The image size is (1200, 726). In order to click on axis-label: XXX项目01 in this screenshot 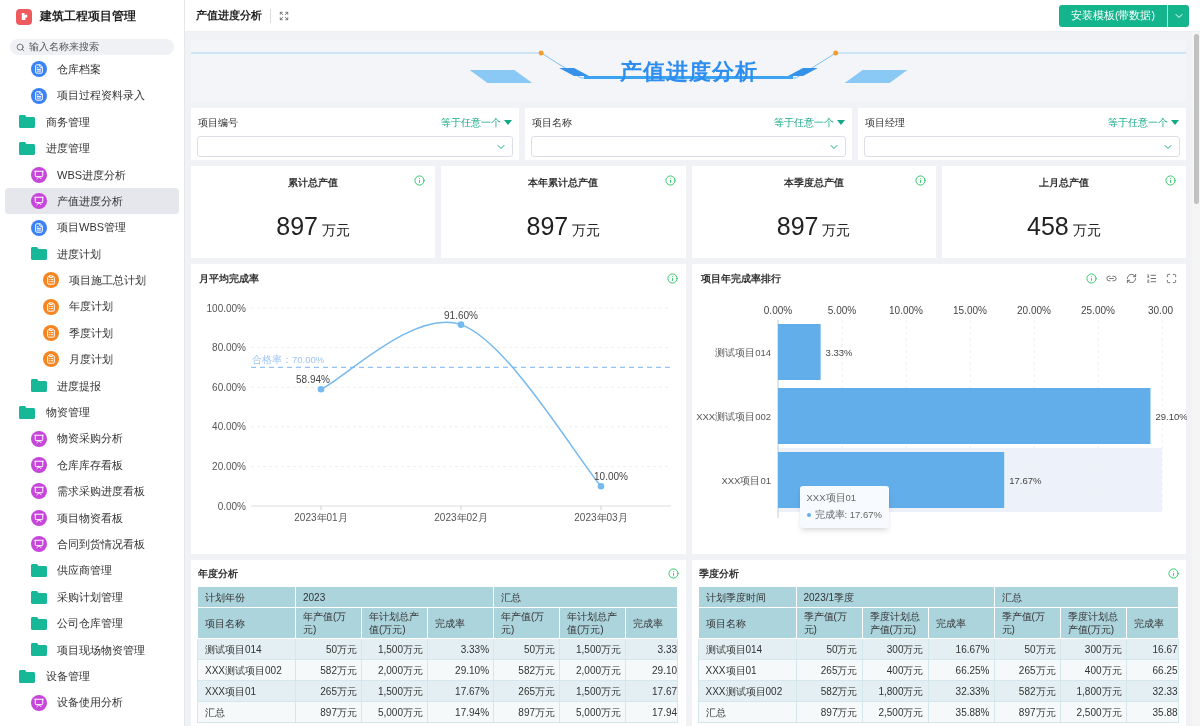, I will do `click(745, 480)`.